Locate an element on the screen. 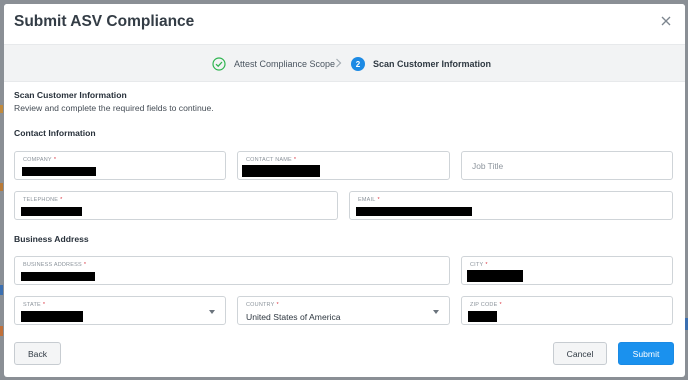 This screenshot has width=688, height=380. state-select: STATE * is located at coordinates (120, 310).